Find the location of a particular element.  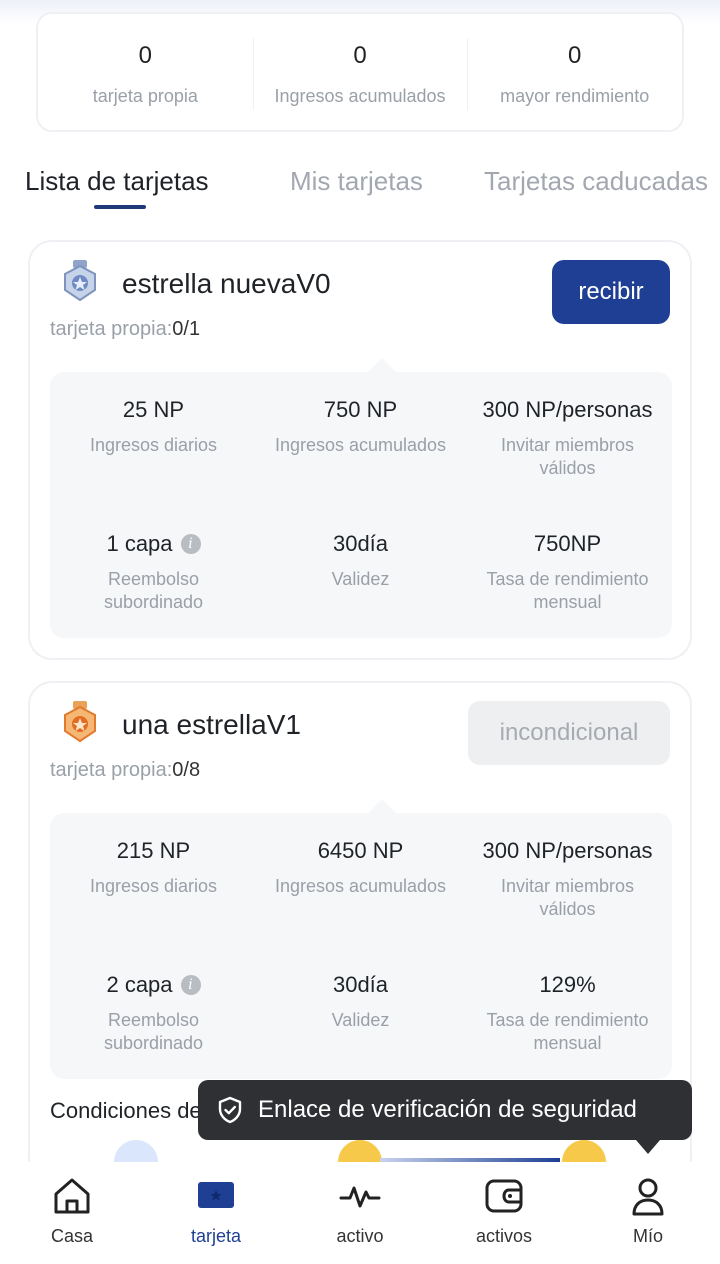

detail-monthly-yield: 129% Tasa de rendimiento mensual is located at coordinates (567, 1013).